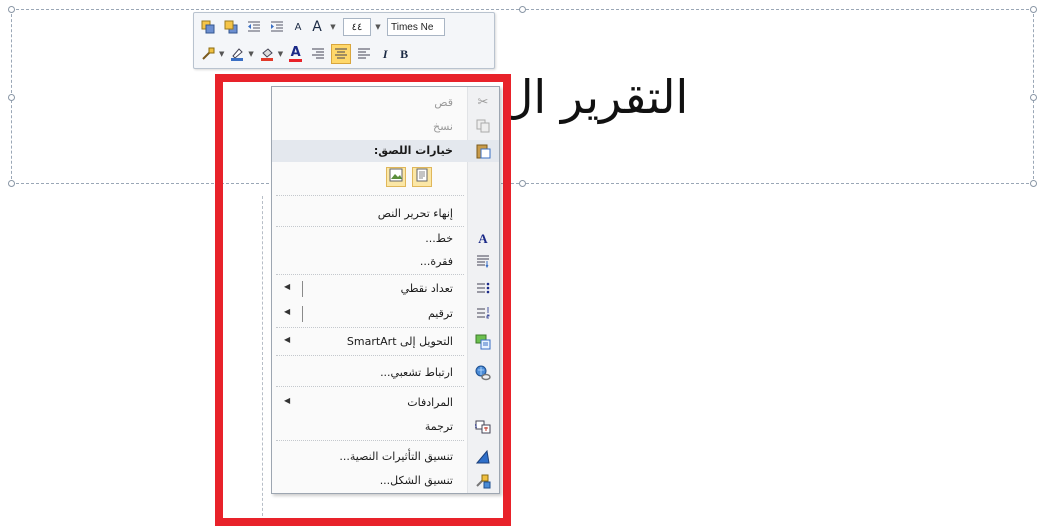 The height and width of the screenshot is (526, 1040). I want to click on shrink-font-button: A, so click(298, 27).